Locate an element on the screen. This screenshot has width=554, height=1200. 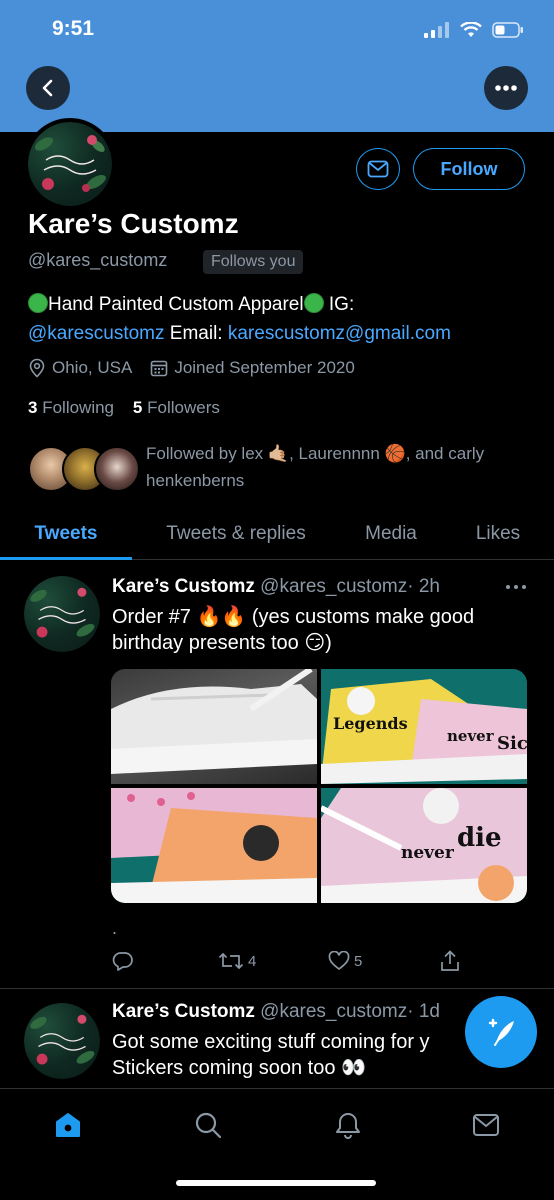
painted-sneaker-image is located at coordinates (214, 845).